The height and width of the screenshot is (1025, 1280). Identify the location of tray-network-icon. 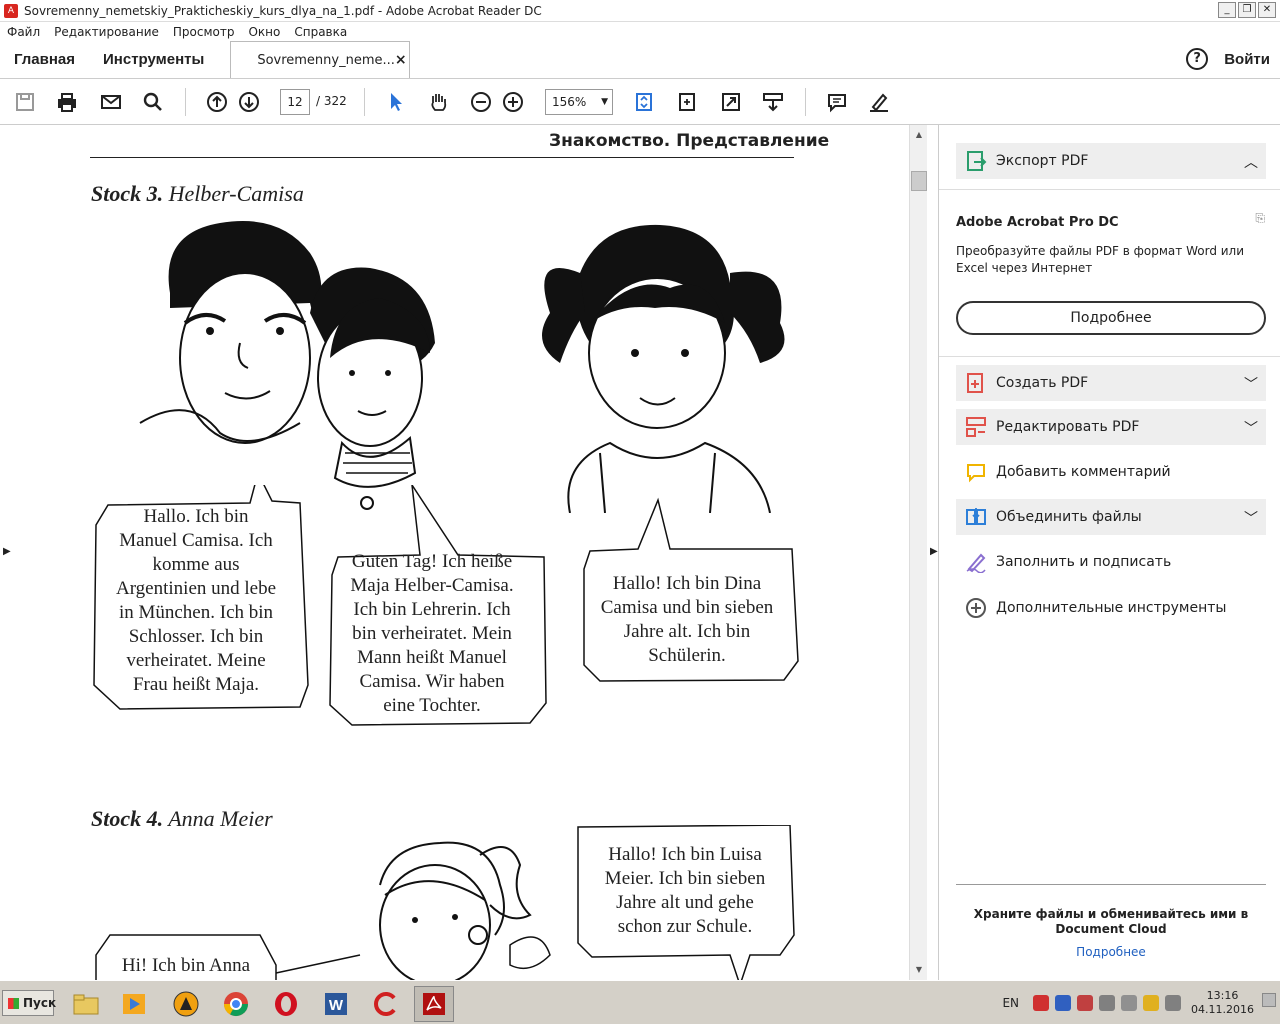
(1107, 1003).